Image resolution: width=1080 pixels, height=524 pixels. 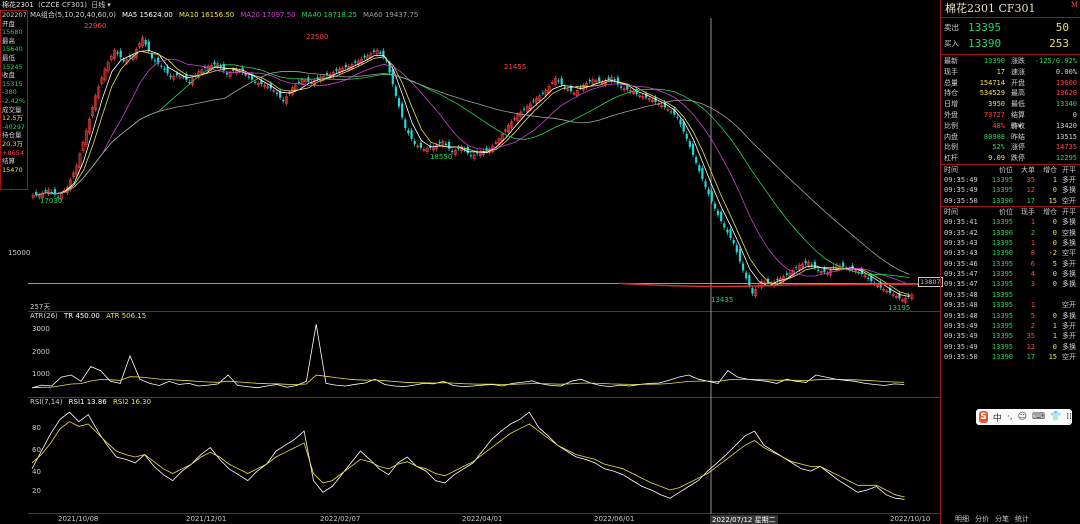 I want to click on rsi-y-80: 80, so click(x=36, y=428).